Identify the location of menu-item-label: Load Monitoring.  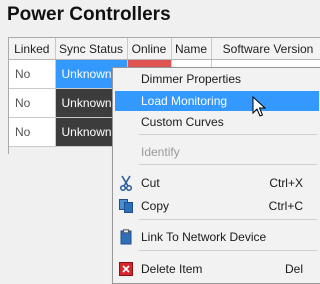
(184, 101).